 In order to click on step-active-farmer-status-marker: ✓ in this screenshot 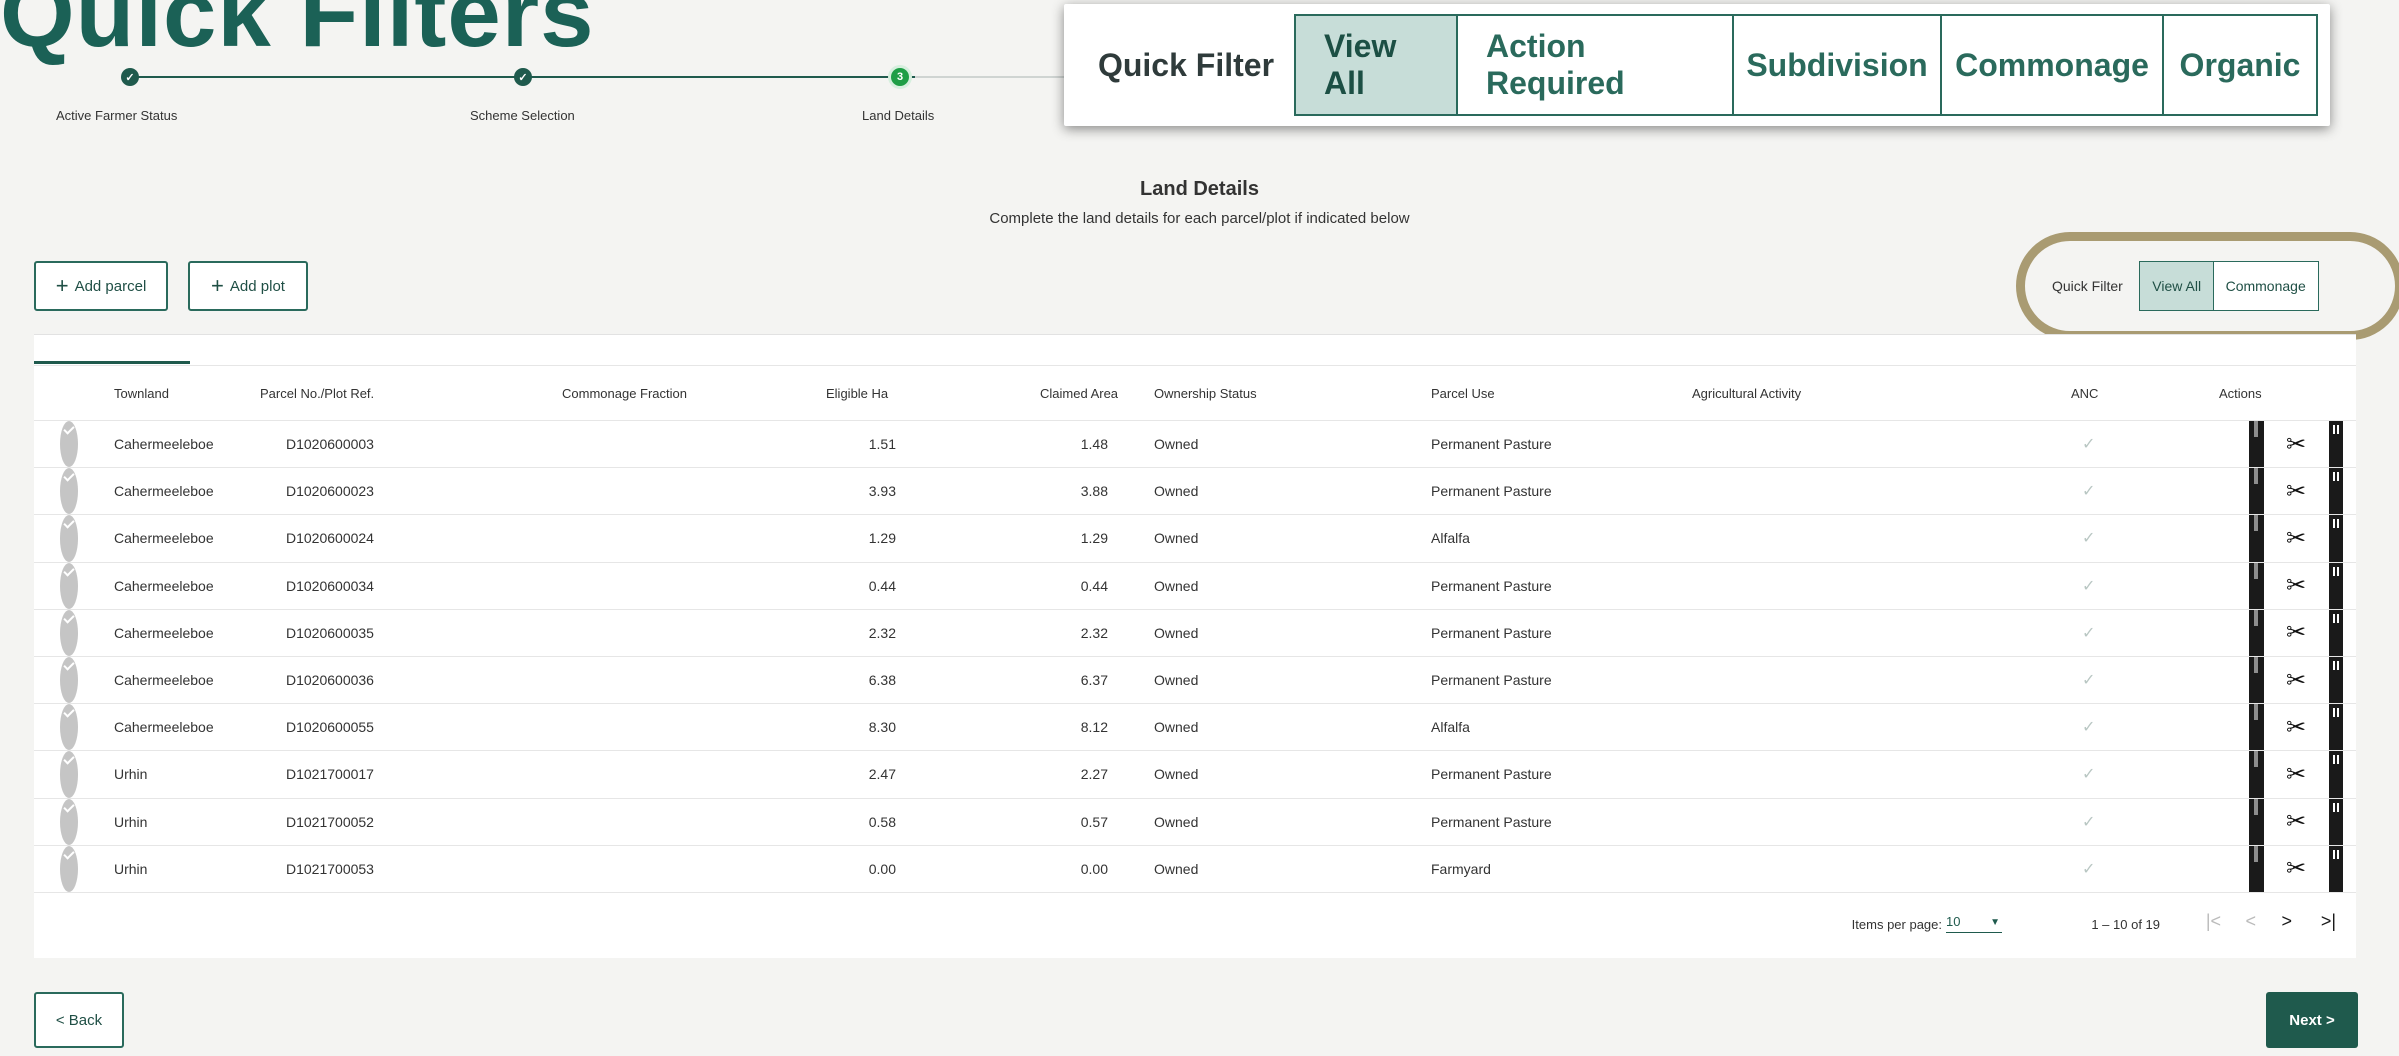, I will do `click(130, 77)`.